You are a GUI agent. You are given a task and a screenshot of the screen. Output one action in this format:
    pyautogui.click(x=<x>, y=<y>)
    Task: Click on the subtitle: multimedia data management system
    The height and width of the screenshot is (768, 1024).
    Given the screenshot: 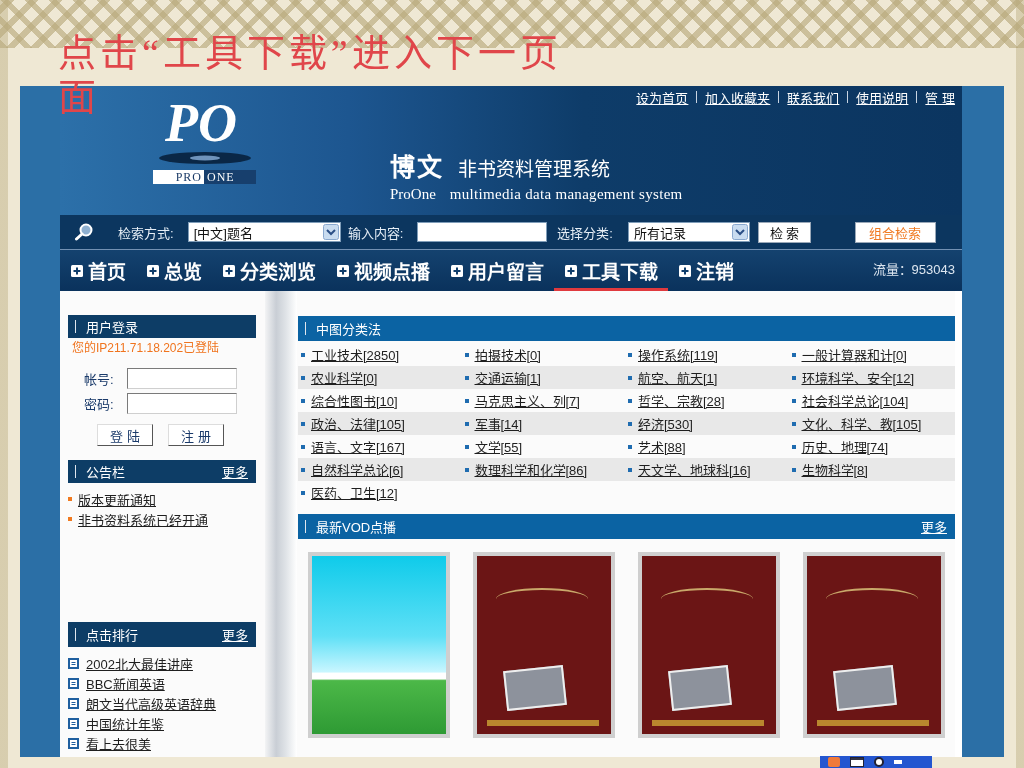 What is the action you would take?
    pyautogui.click(x=566, y=194)
    